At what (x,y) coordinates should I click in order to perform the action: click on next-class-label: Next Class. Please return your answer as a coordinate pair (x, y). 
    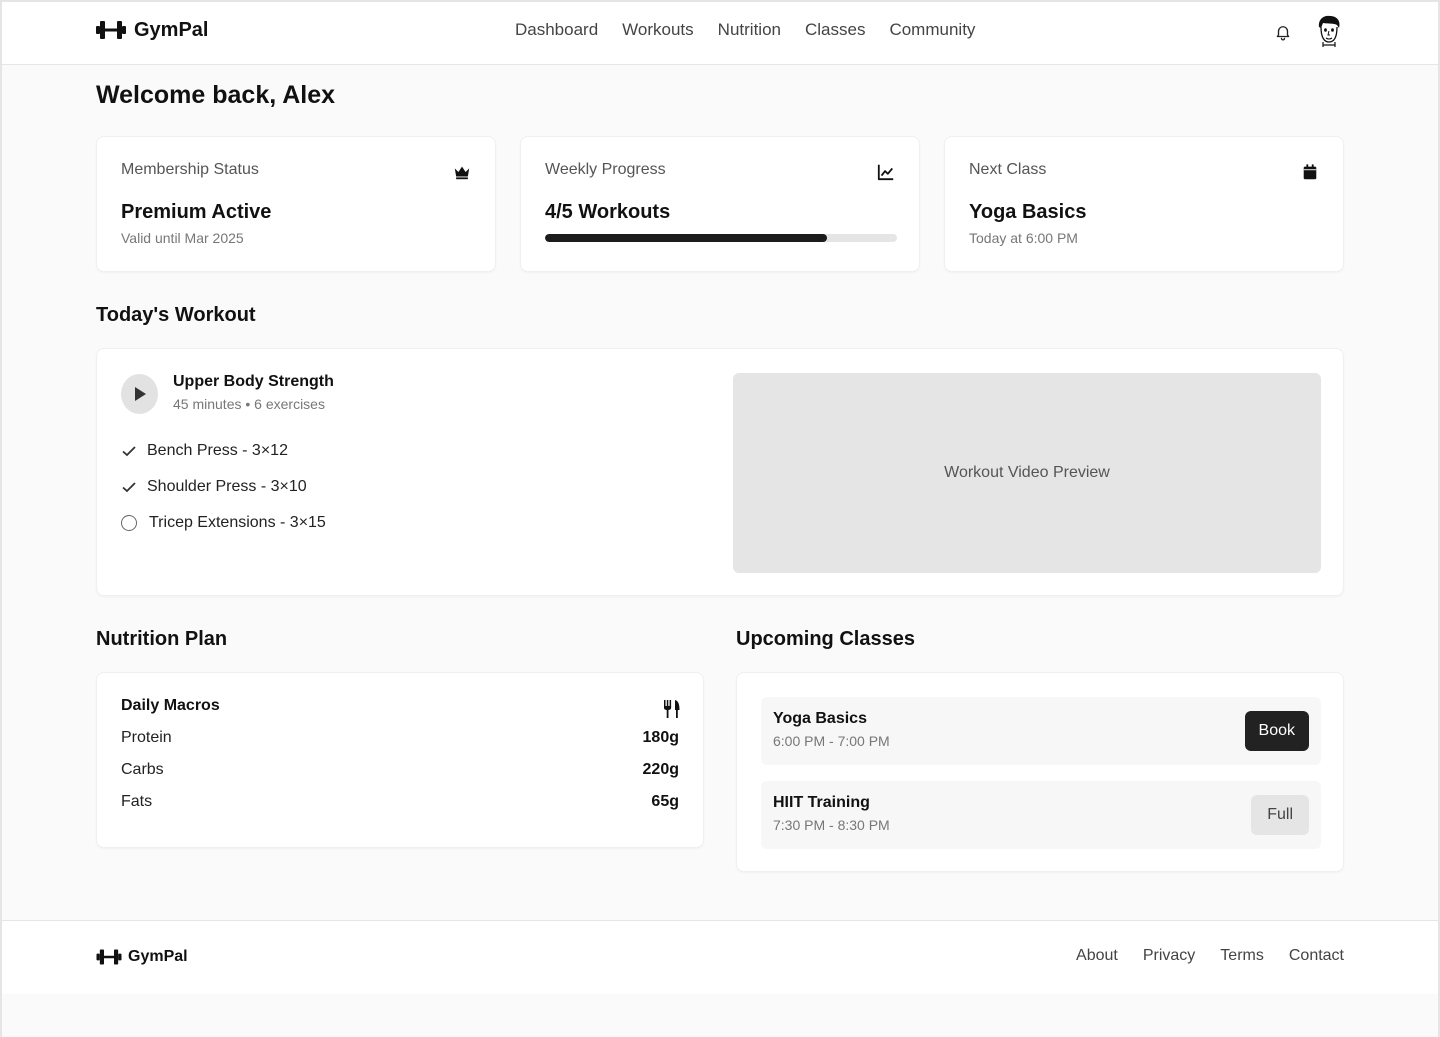
    Looking at the image, I should click on (1008, 169).